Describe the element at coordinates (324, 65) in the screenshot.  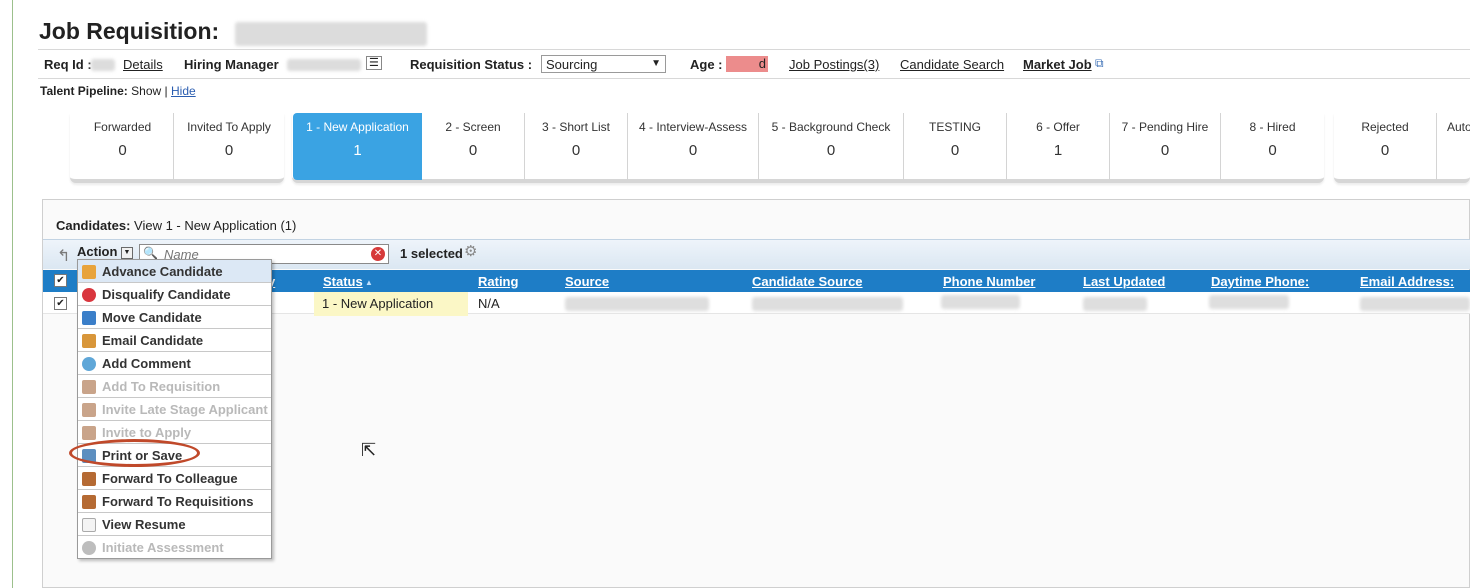
I see `redacted-hiring-manager` at that location.